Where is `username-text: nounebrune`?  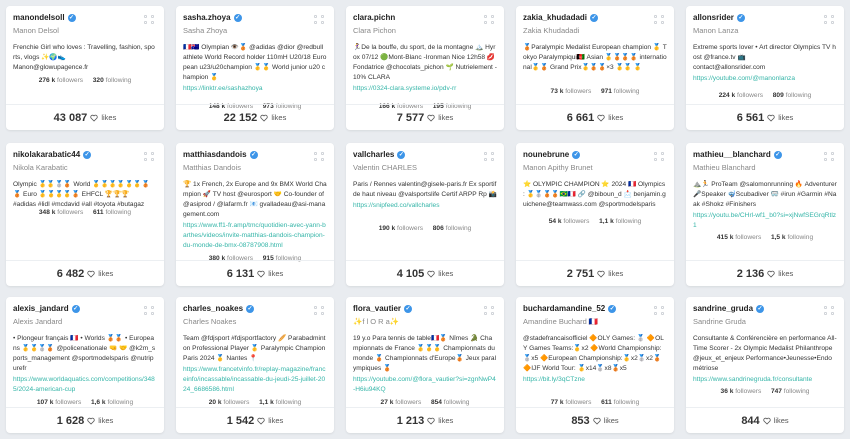 username-text: nounebrune is located at coordinates (546, 154).